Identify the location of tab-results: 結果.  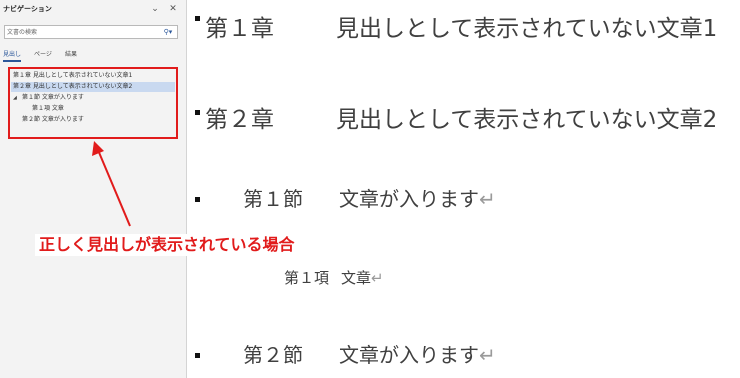
(71, 55).